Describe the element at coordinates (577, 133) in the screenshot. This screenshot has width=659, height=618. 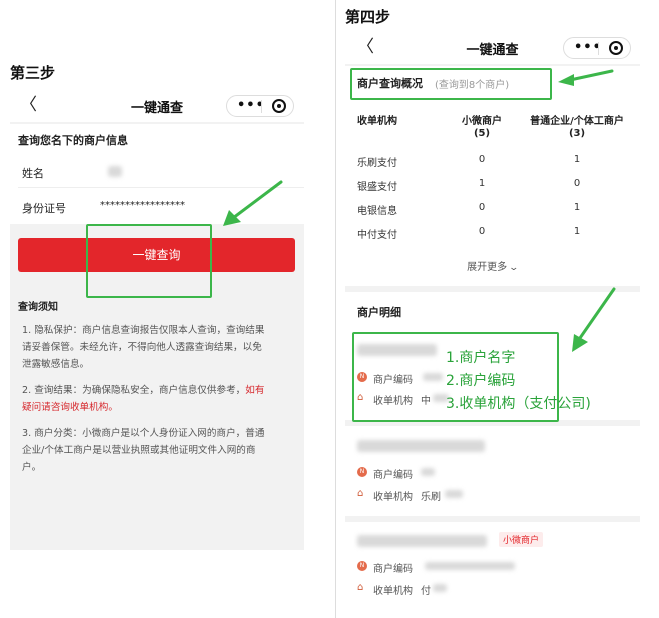
I see `col-header-biz-count: (3)` at that location.